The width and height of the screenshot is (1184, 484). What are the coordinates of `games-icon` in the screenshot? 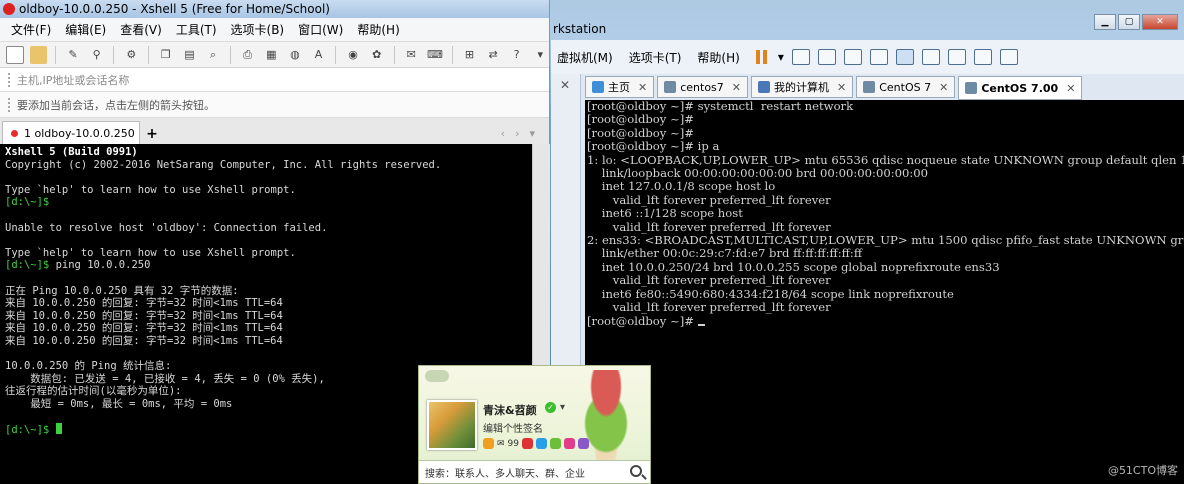 It's located at (555, 443).